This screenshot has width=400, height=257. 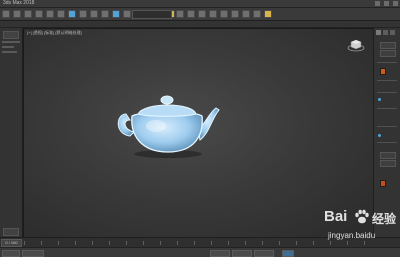 What do you see at coordinates (361, 228) in the screenshot?
I see `baidu-jingyan-watermark: Bai 经验 jingyan.baidu` at bounding box center [361, 228].